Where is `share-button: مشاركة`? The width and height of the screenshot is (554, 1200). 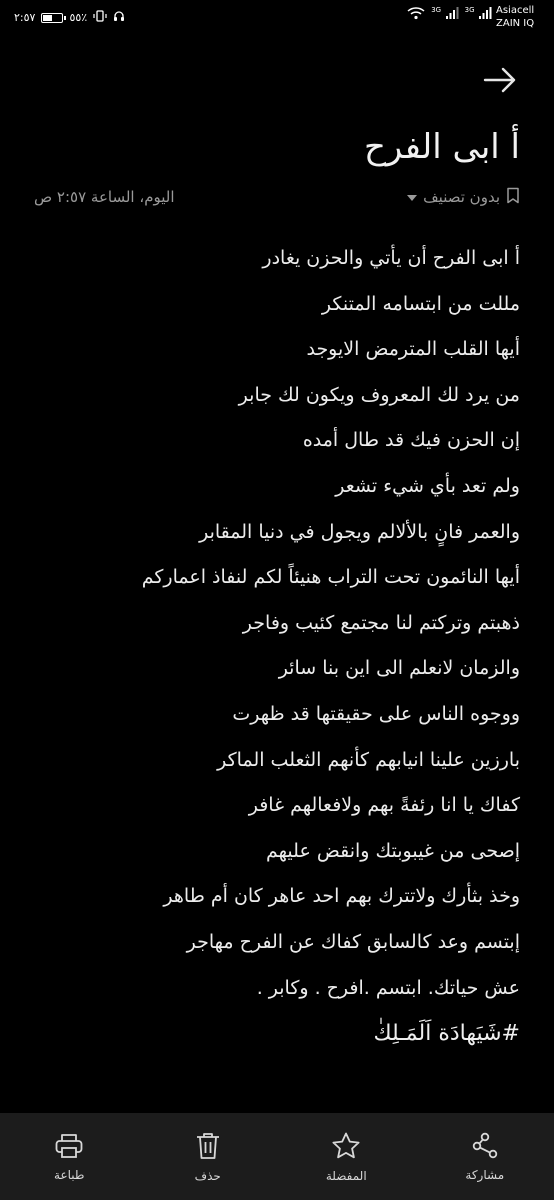 share-button: مشاركة is located at coordinates (485, 1157).